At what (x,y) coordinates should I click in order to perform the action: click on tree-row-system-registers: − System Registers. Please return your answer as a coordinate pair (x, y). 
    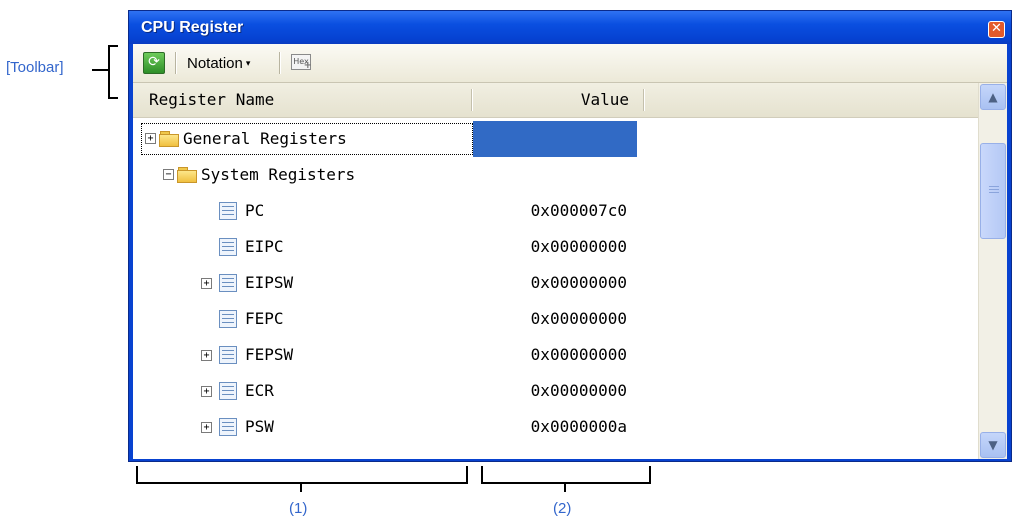
    Looking at the image, I should click on (556, 175).